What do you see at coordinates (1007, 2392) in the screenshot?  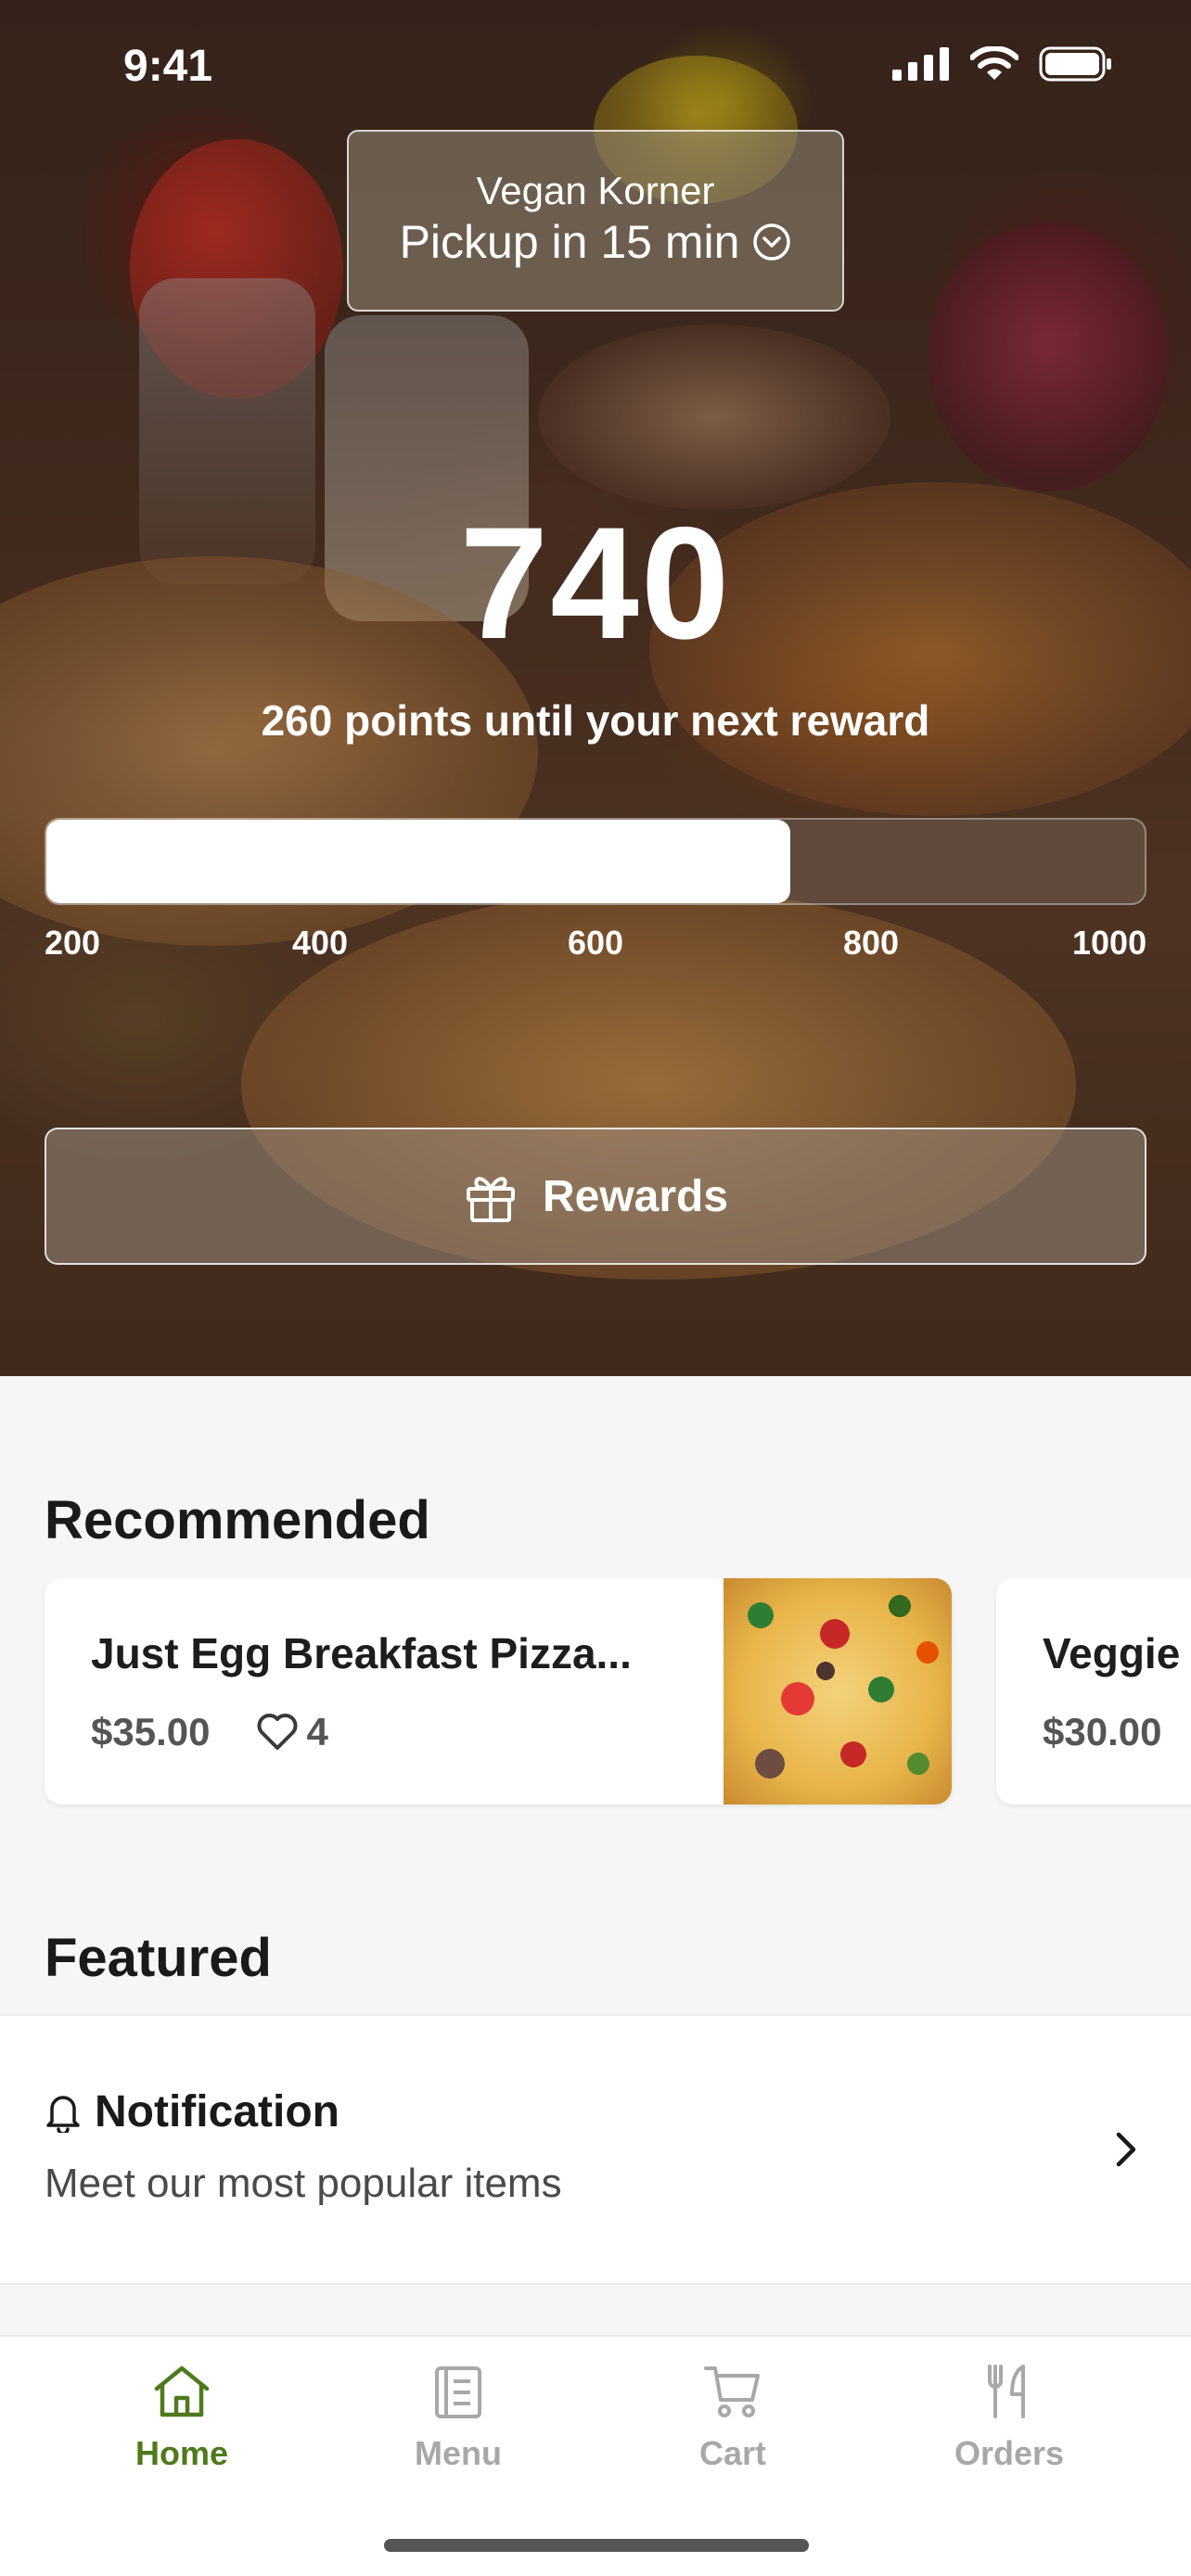 I see `orders-icon` at bounding box center [1007, 2392].